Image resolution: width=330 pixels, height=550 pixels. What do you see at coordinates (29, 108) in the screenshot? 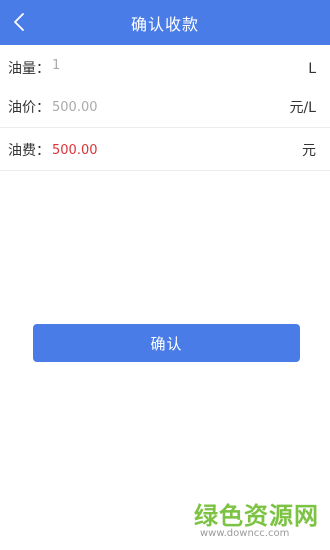
I see `price-label: 油价：` at bounding box center [29, 108].